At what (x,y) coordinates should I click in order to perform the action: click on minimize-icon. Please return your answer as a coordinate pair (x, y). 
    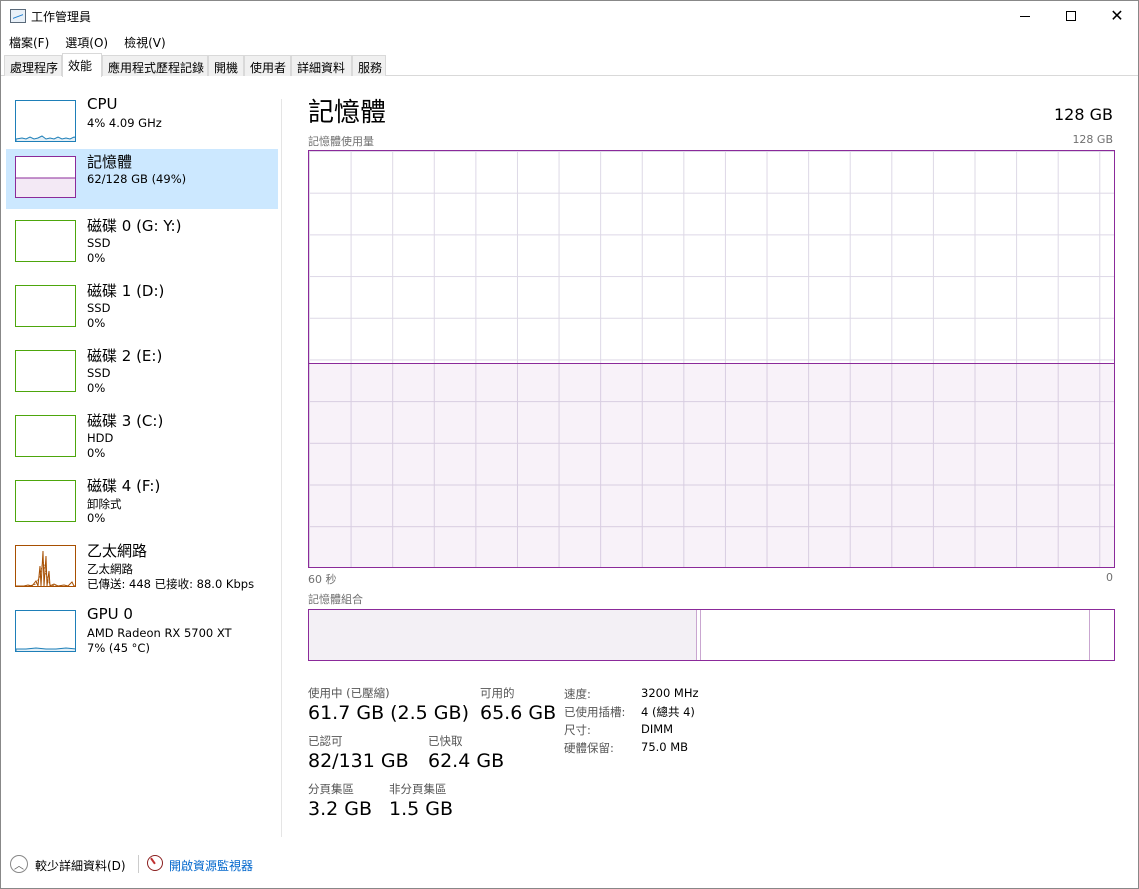
    Looking at the image, I should click on (1025, 16).